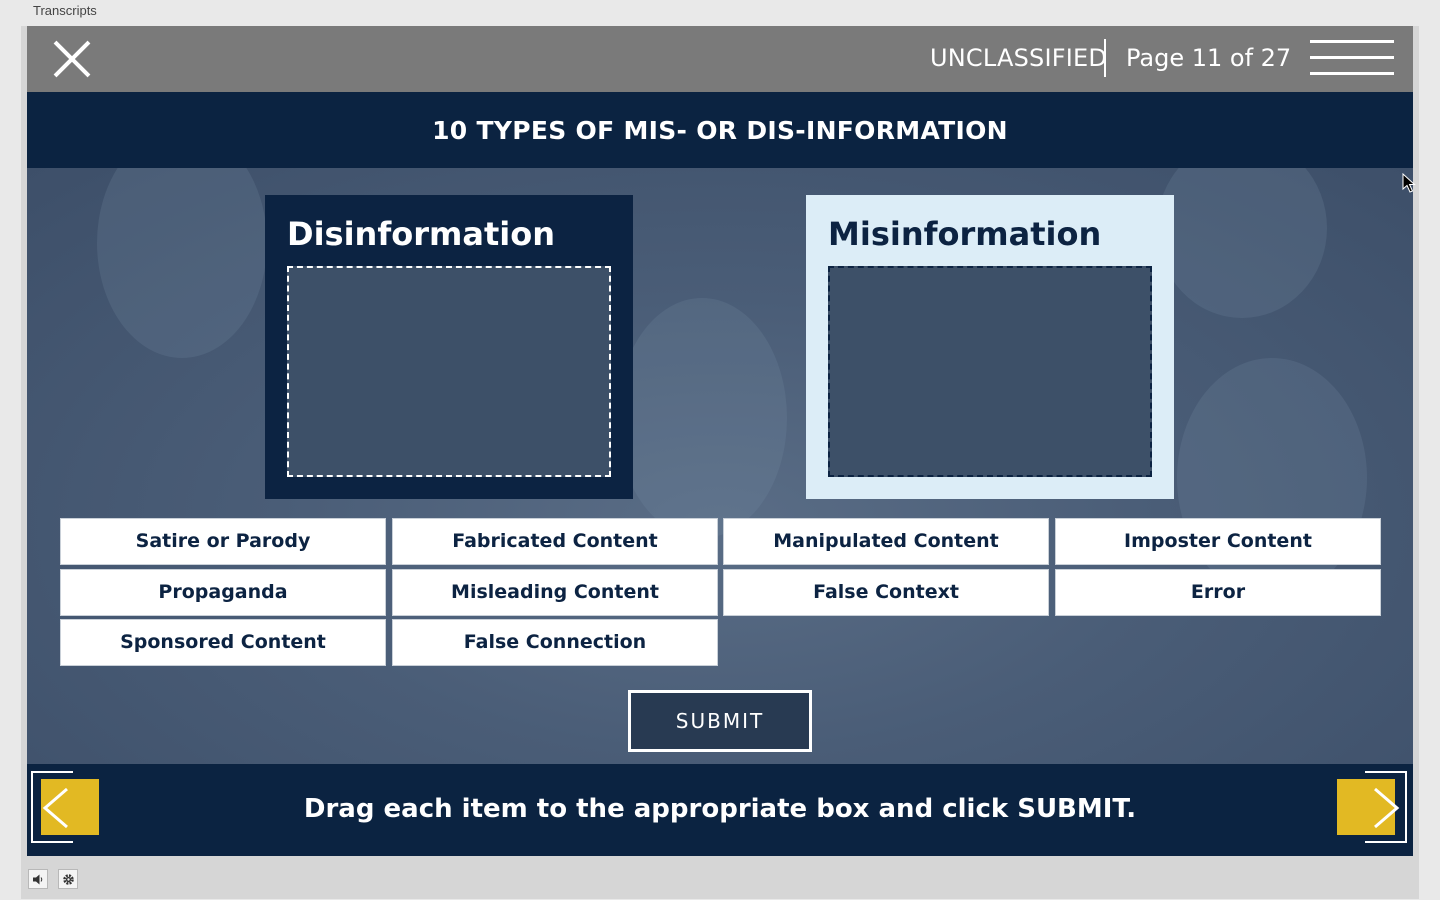  What do you see at coordinates (720, 59) in the screenshot?
I see `top-bar: UNCLASSIFIED Page 11 of 27` at bounding box center [720, 59].